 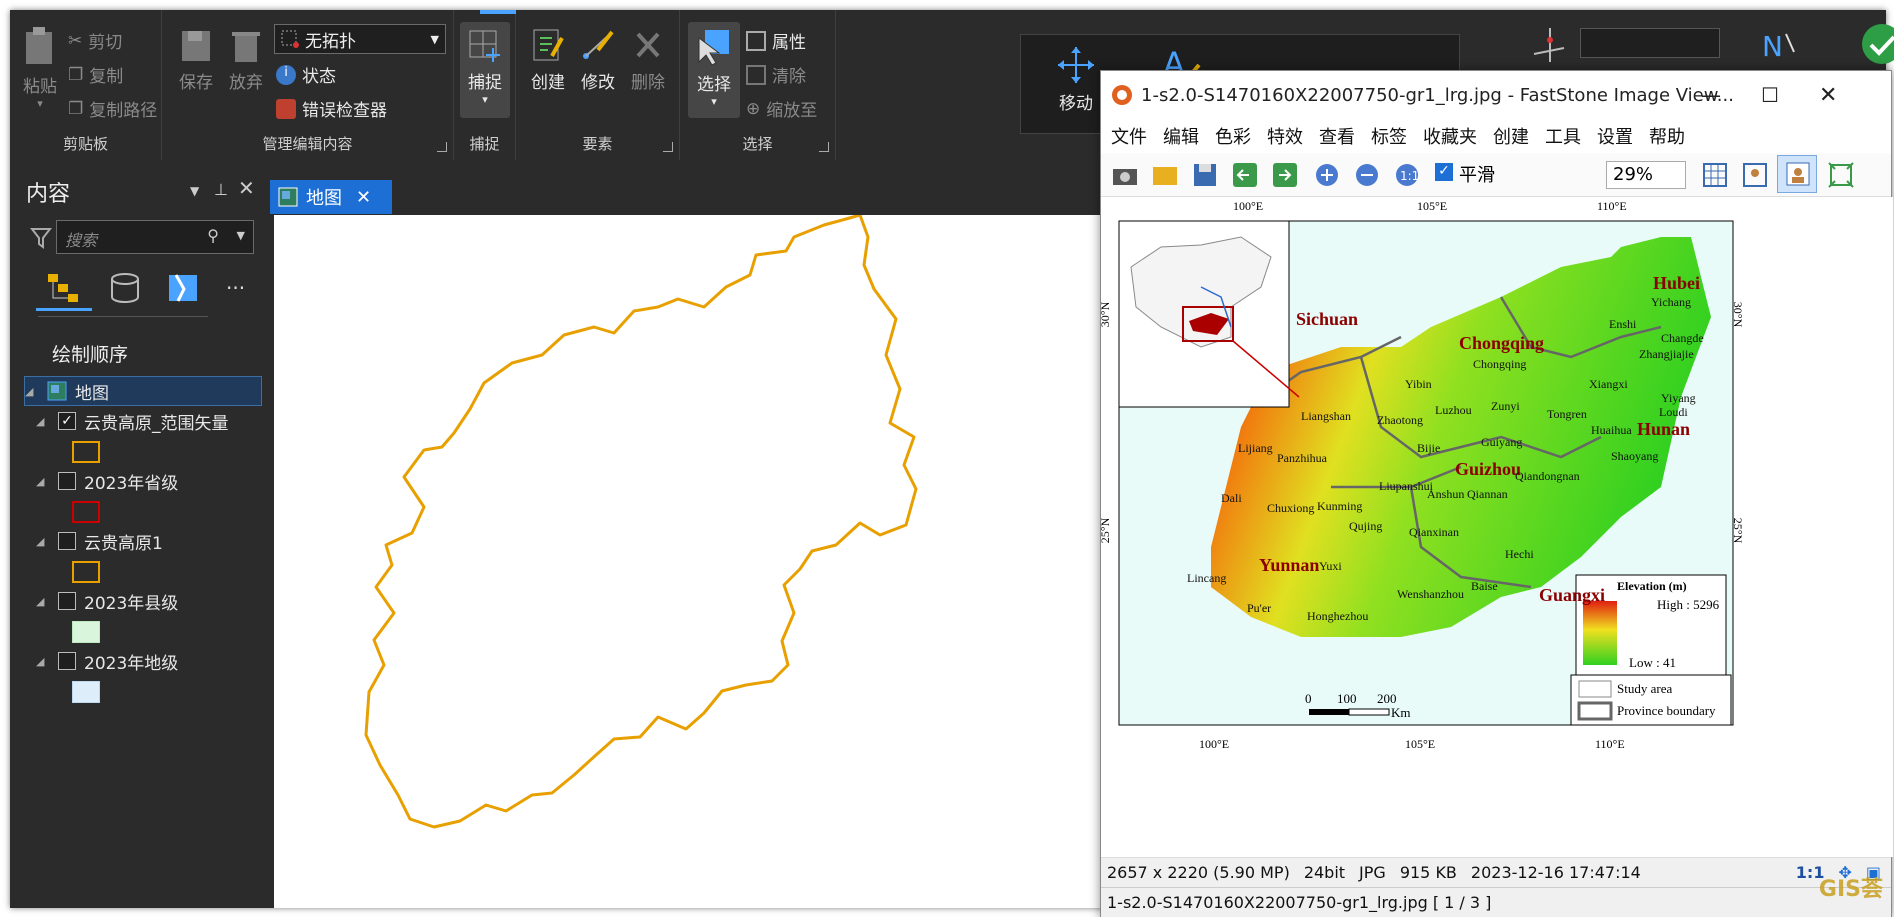 What do you see at coordinates (1549, 45) in the screenshot?
I see `edit-vertices-icon` at bounding box center [1549, 45].